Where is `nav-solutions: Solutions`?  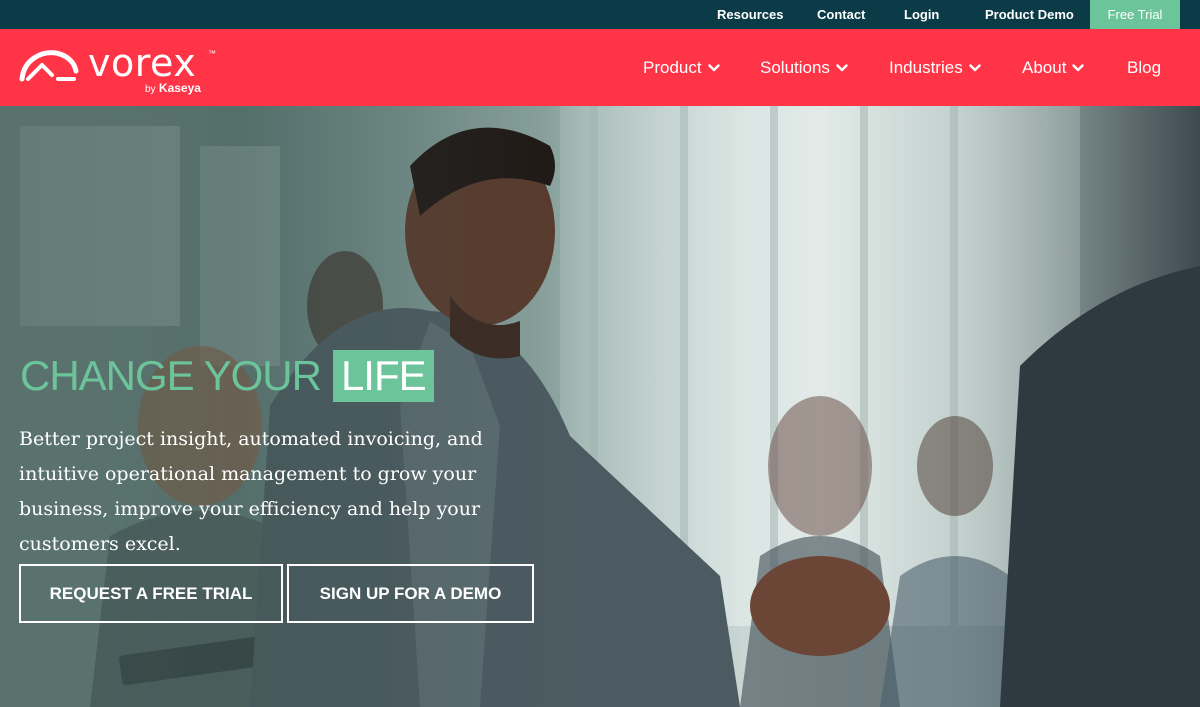 nav-solutions: Solutions is located at coordinates (804, 68).